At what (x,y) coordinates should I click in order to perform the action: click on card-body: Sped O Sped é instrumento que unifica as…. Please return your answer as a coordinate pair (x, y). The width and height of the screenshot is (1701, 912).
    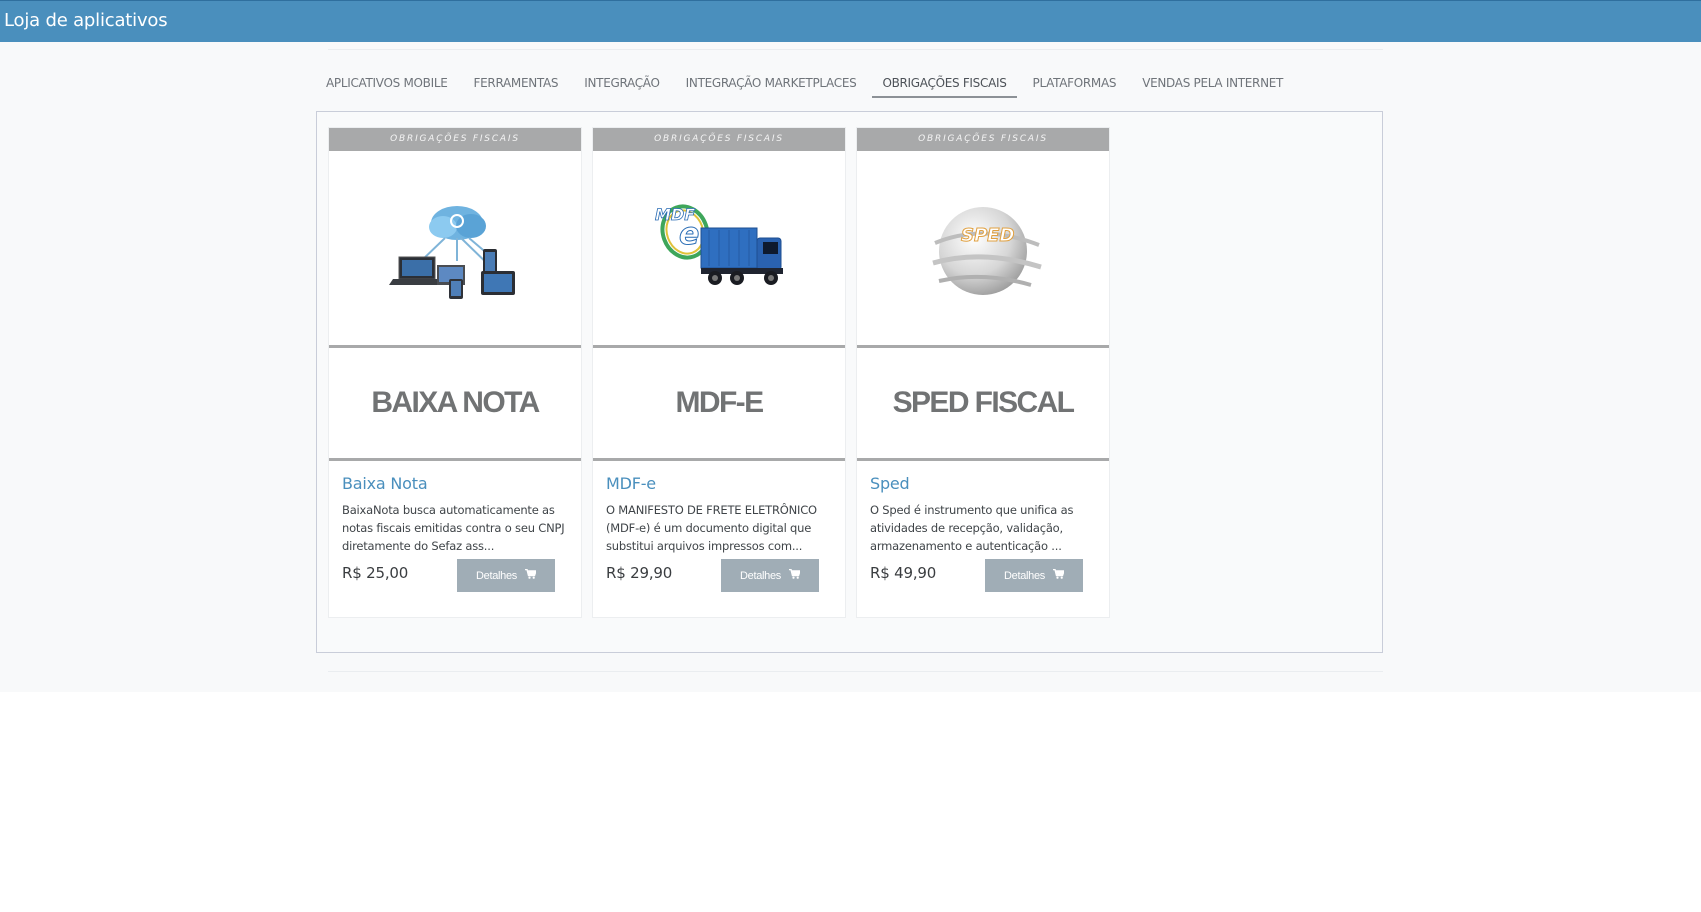
    Looking at the image, I should click on (983, 527).